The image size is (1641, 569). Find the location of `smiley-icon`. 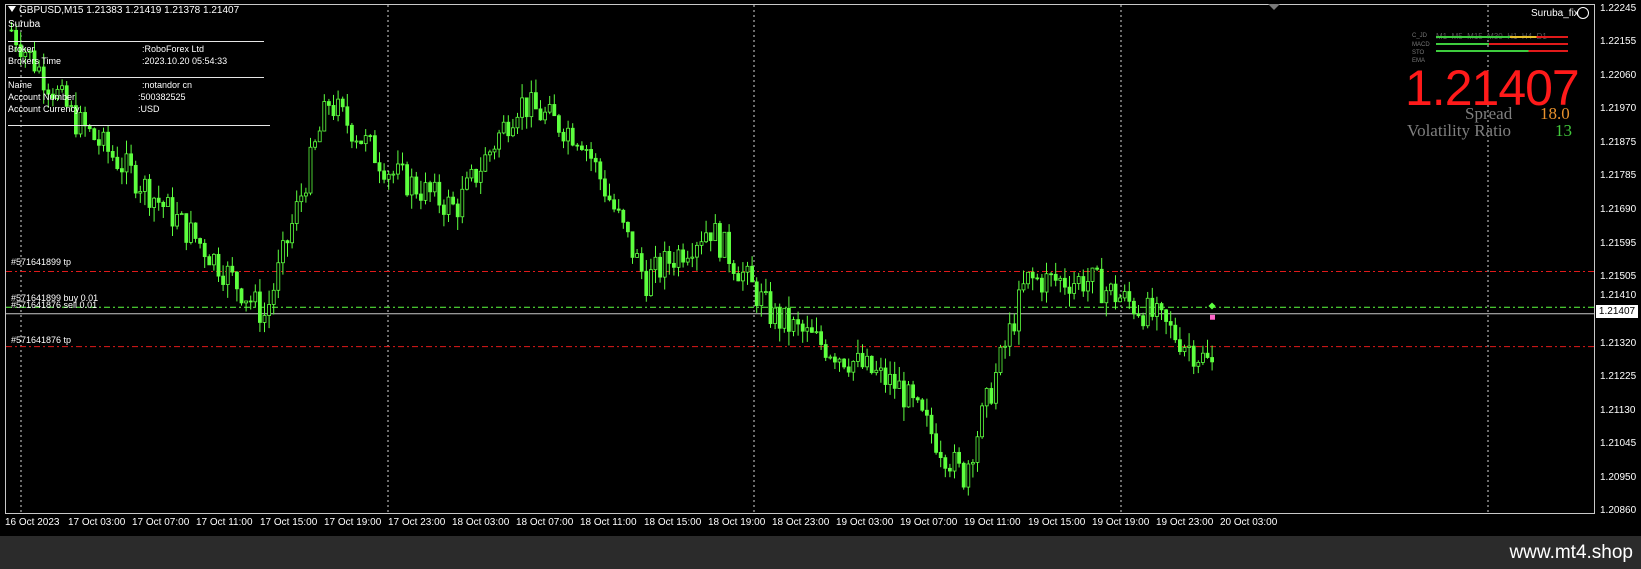

smiley-icon is located at coordinates (1583, 13).